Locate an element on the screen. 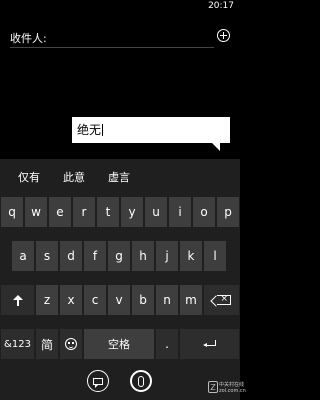 This screenshot has width=320, height=400. key-c: c is located at coordinates (95, 300).